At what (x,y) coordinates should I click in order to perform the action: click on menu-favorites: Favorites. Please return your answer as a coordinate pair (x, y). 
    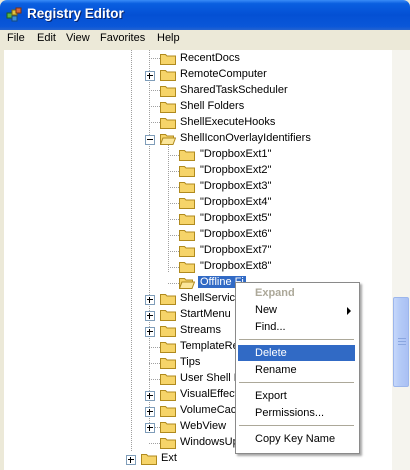
    Looking at the image, I should click on (122, 38).